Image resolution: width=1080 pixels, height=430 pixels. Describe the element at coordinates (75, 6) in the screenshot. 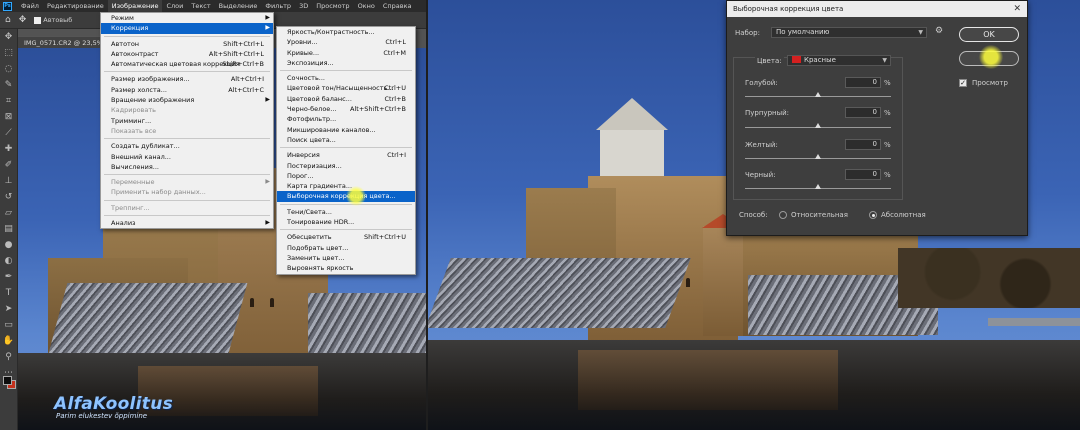

I see `menu-edit: Редактирование` at that location.